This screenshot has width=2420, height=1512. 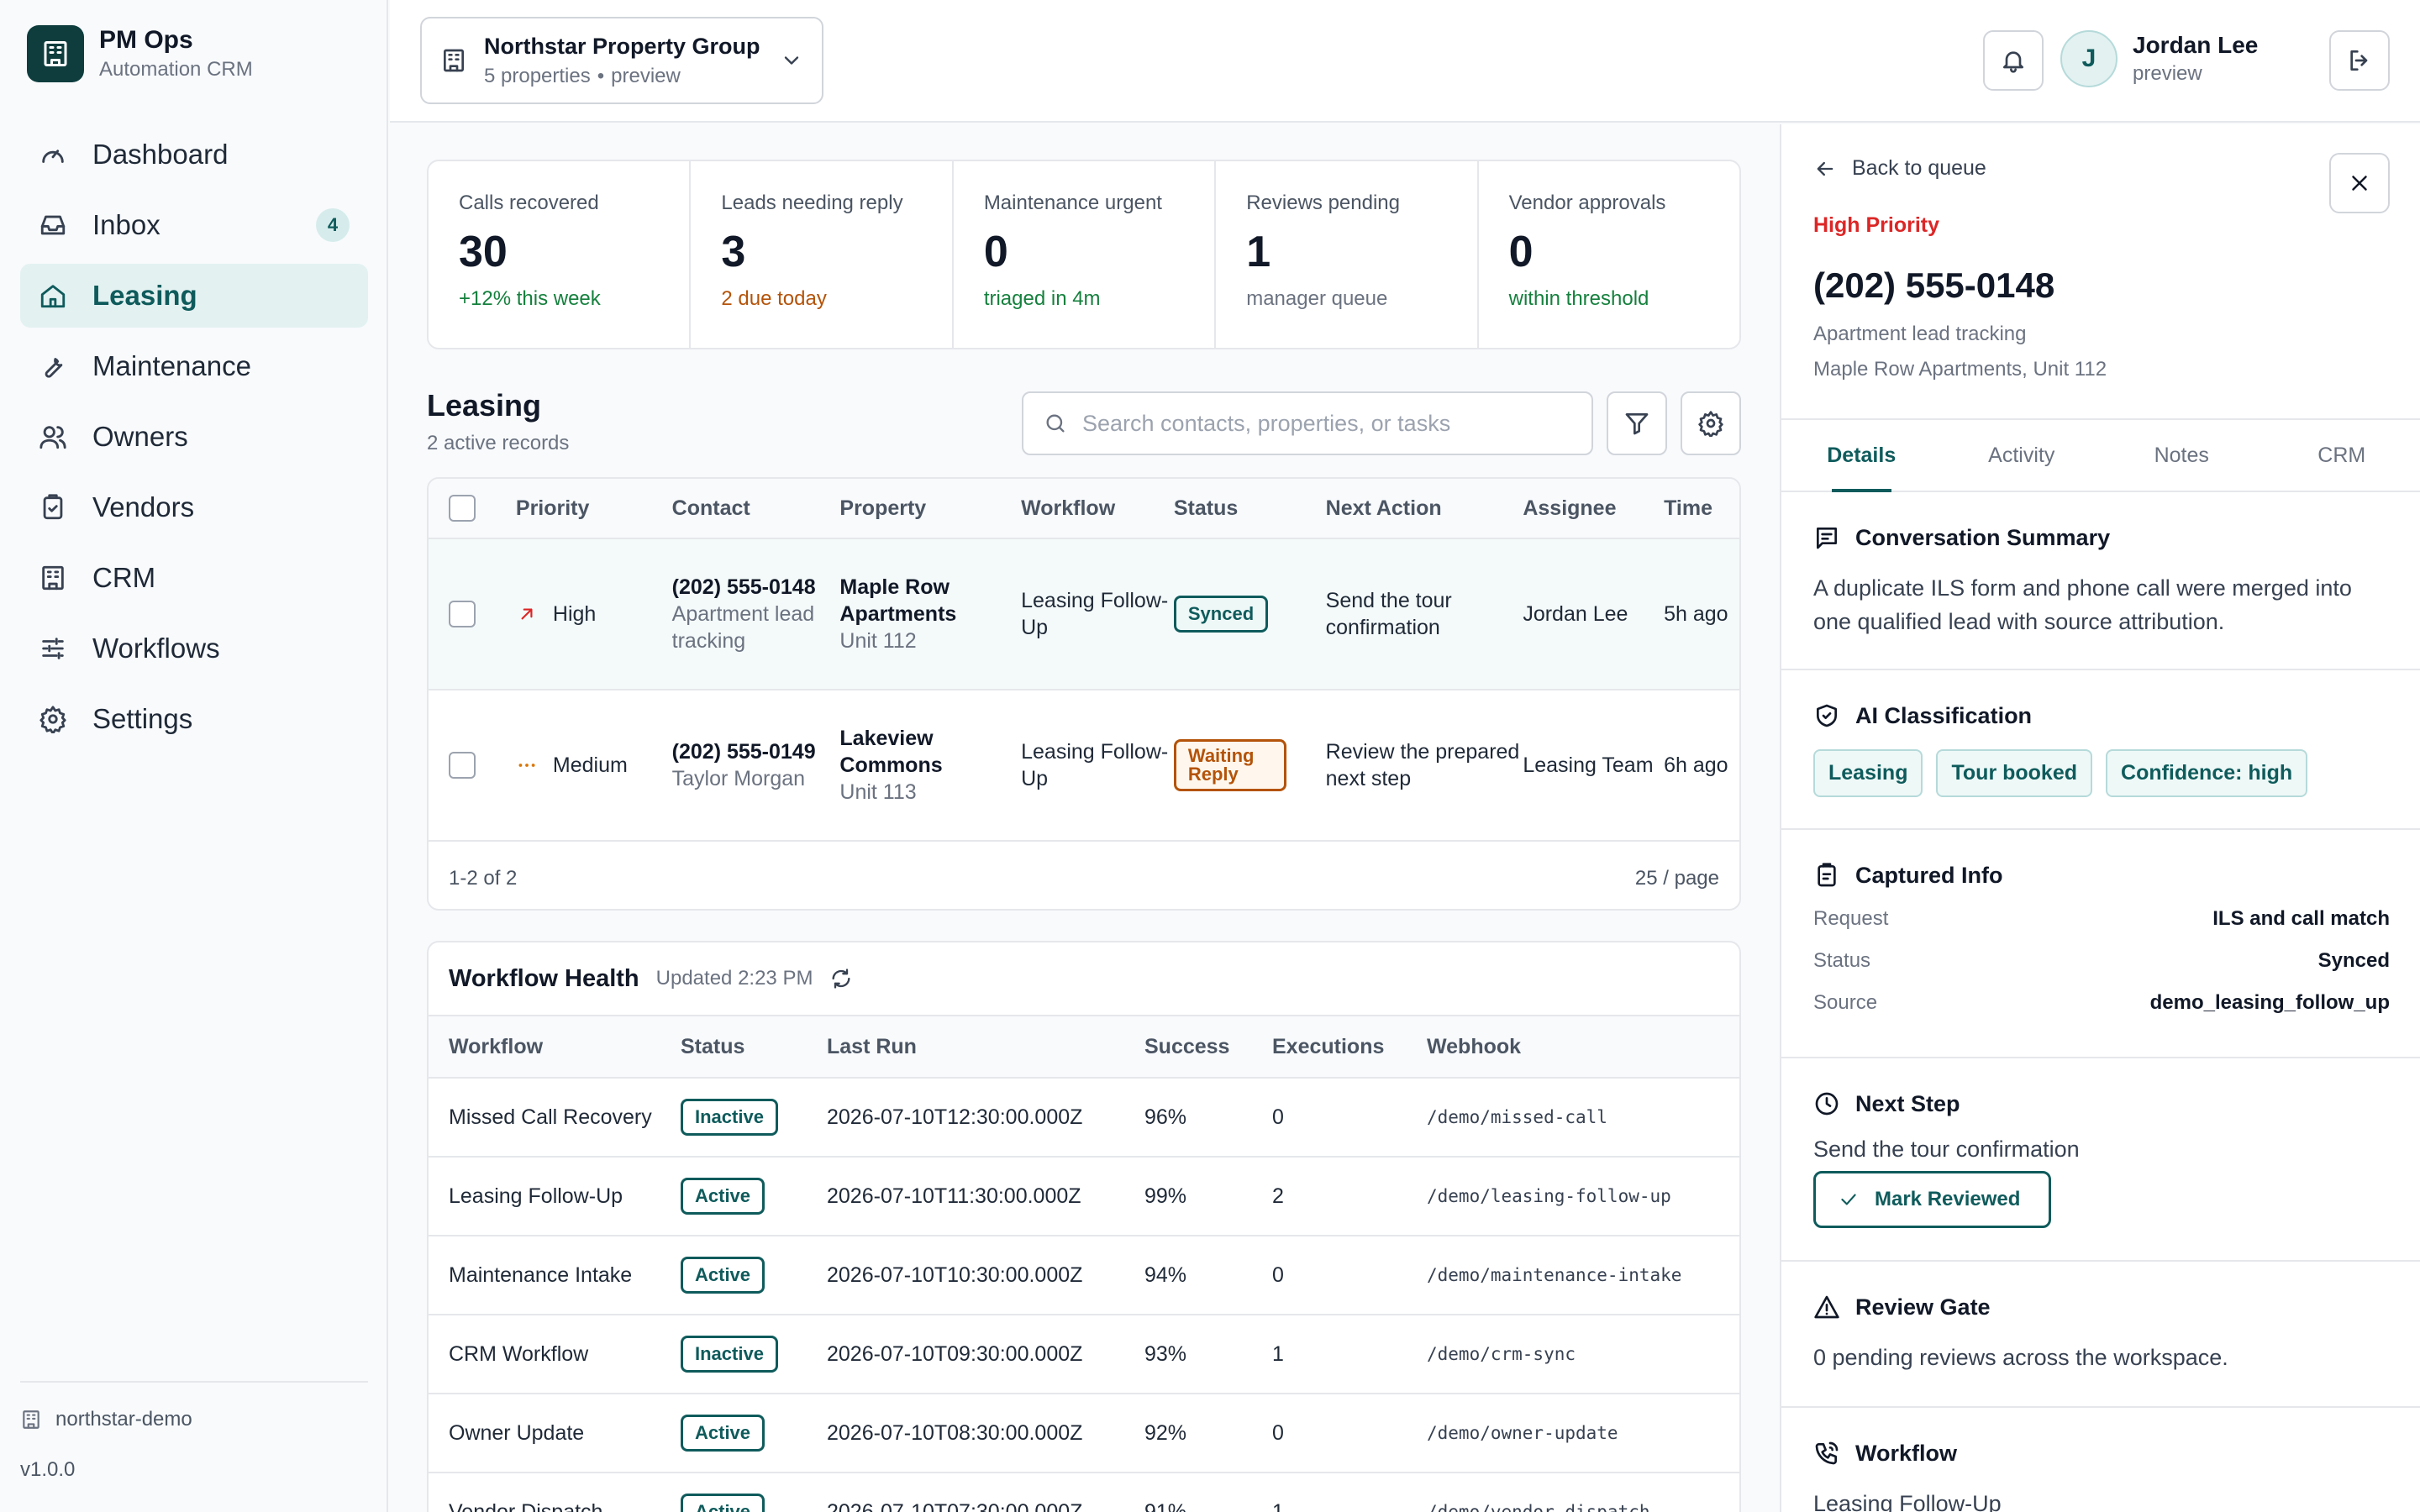 I want to click on nav-item-settings: Settings, so click(x=194, y=719).